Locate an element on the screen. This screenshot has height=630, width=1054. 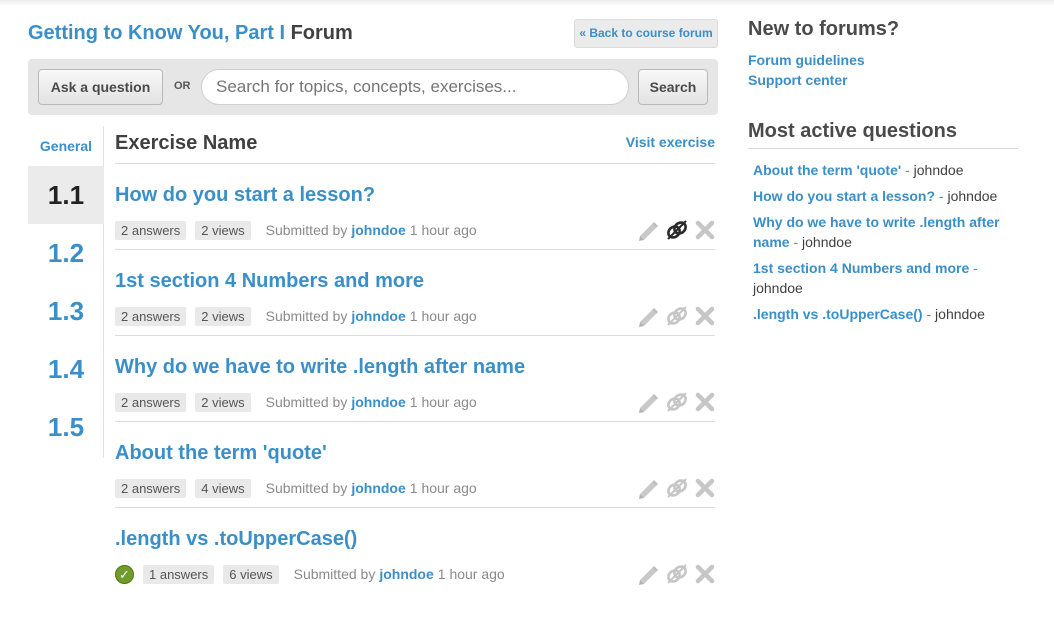
exercise-nav-item: 1.2 is located at coordinates (66, 253).